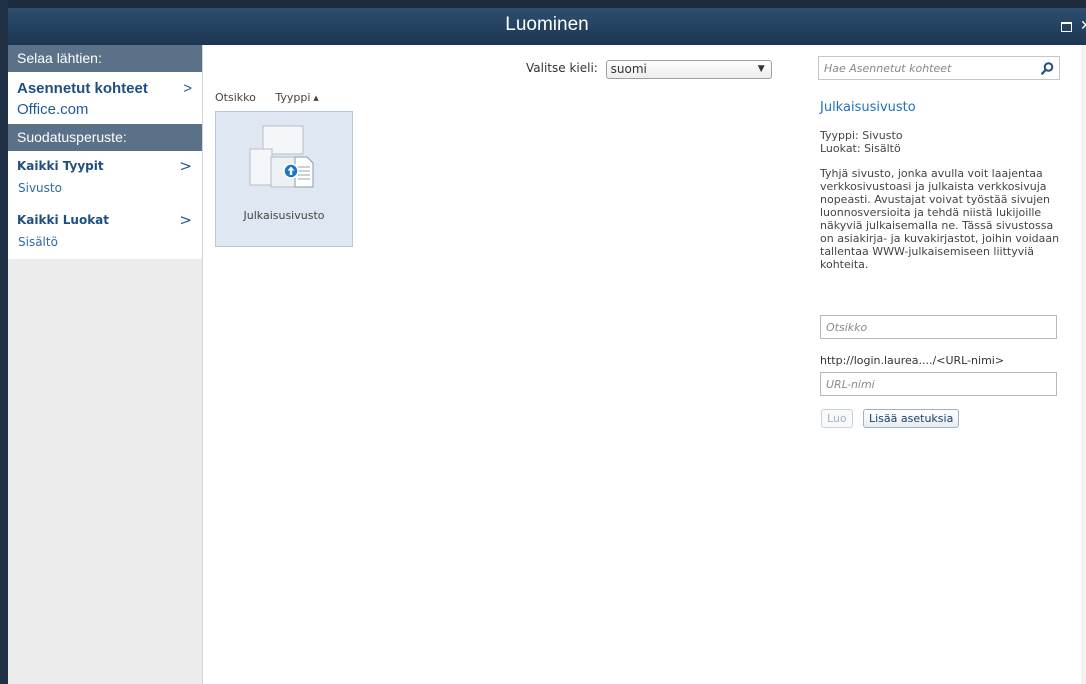 The image size is (1086, 684). I want to click on close-icon: ✕, so click(1083, 26).